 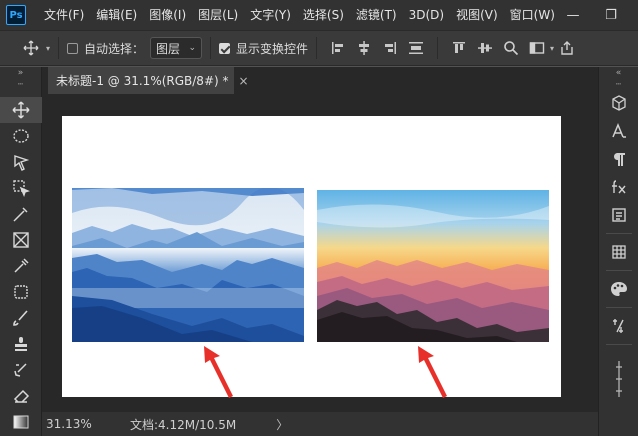 I want to click on tools-panel: » ┄, so click(x=21, y=251).